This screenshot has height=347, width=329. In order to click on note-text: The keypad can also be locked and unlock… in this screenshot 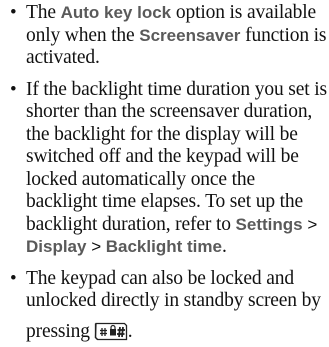, I will do `click(173, 289)`.